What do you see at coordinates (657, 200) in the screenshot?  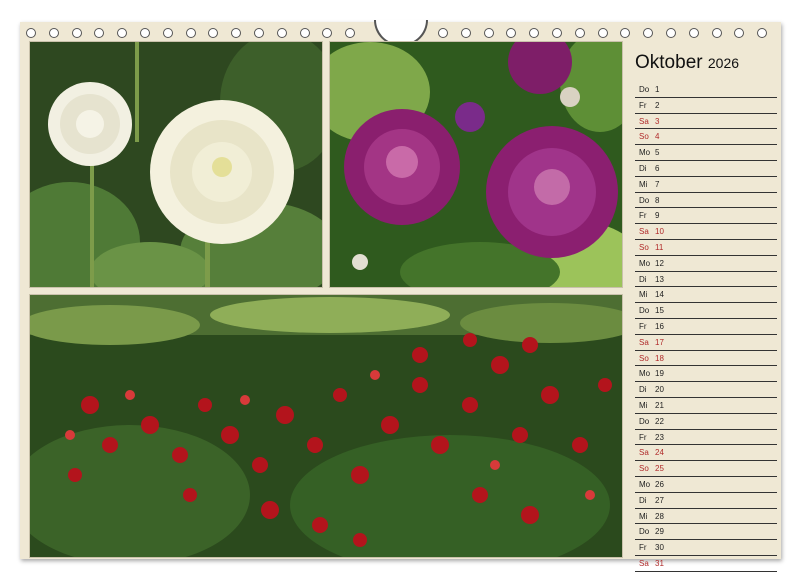 I see `day-number: 8` at bounding box center [657, 200].